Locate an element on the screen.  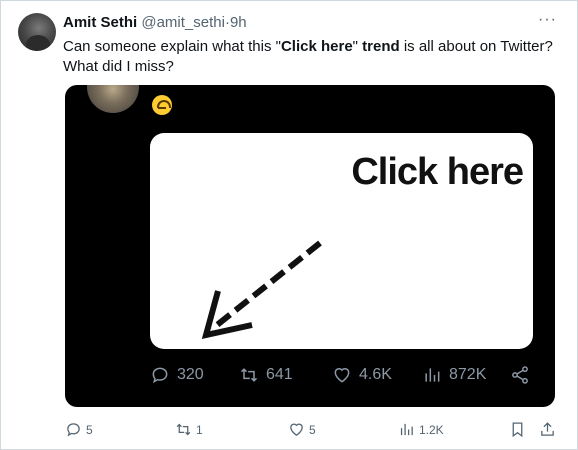
arrow-icon is located at coordinates (261, 289).